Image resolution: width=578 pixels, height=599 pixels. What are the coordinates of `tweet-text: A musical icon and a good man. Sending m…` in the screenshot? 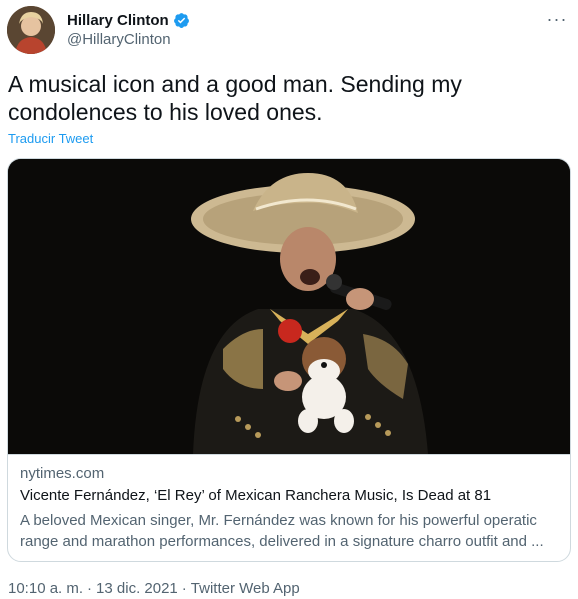 It's located at (235, 98).